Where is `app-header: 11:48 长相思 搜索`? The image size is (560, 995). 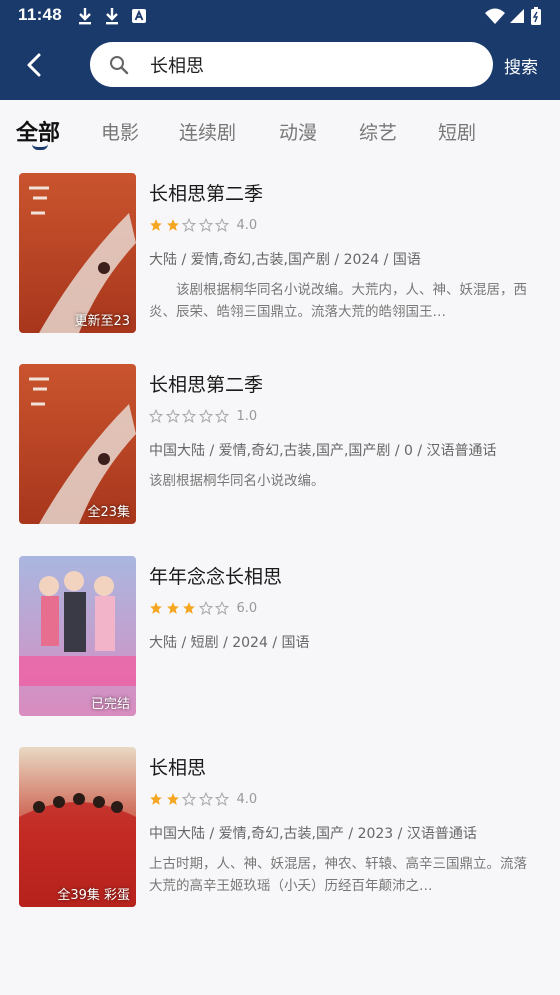 app-header: 11:48 长相思 搜索 is located at coordinates (280, 50).